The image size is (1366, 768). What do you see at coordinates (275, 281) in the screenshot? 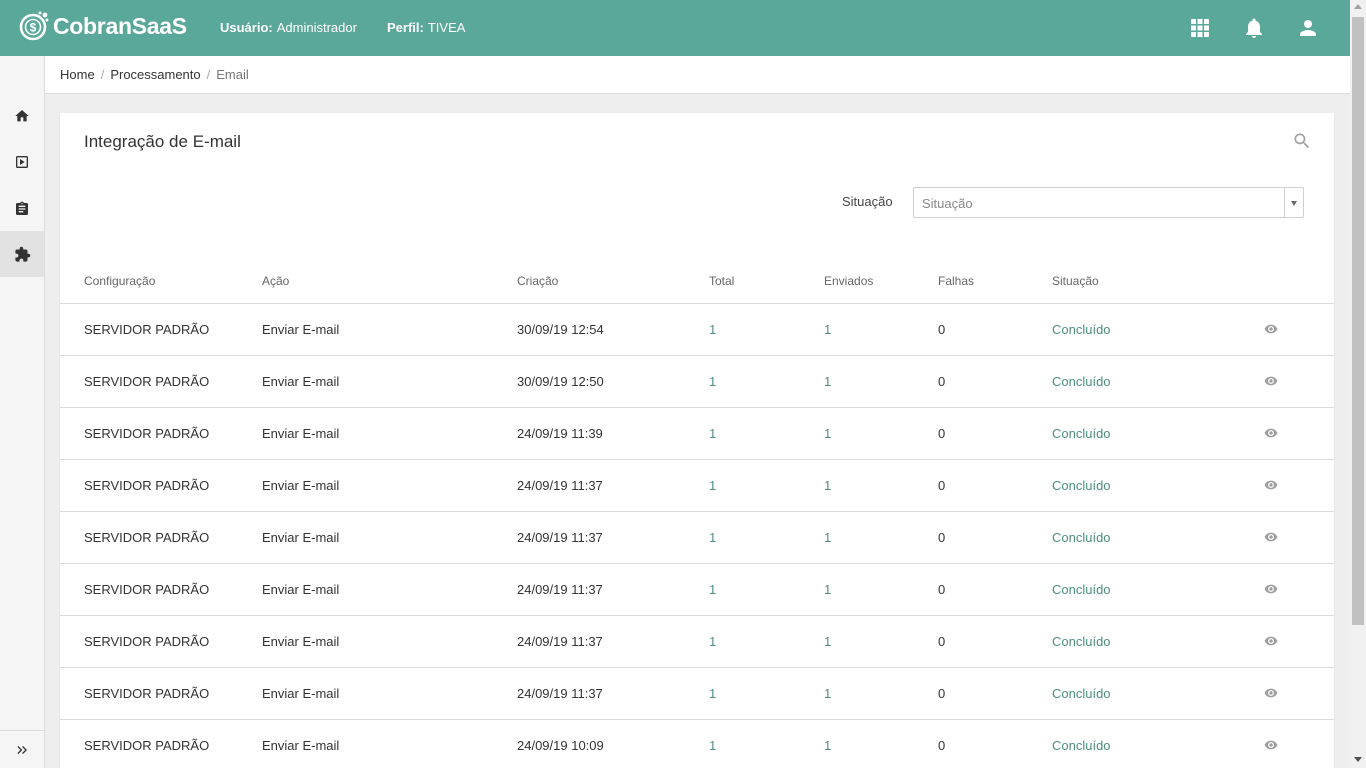
I see `column-header-acao: Ação` at bounding box center [275, 281].